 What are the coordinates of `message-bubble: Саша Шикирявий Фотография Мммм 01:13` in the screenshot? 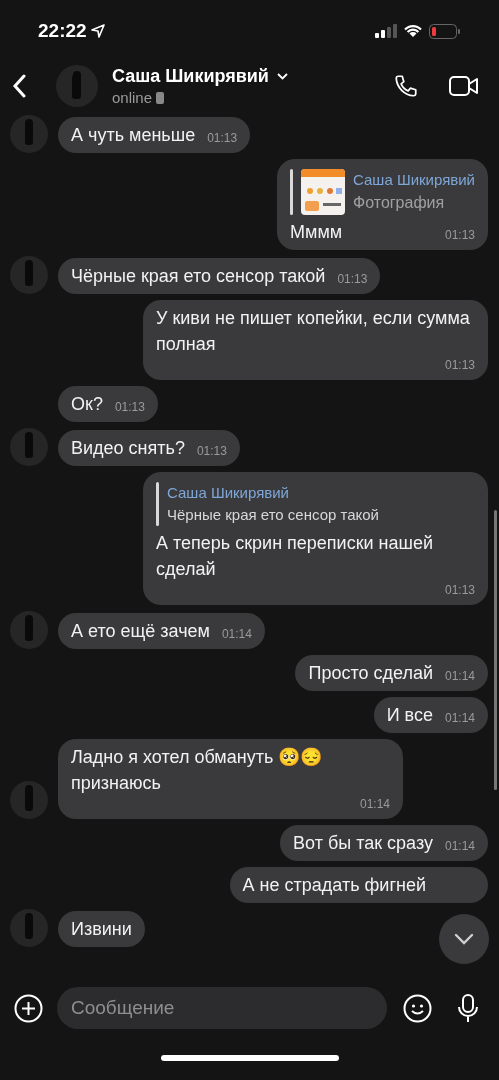 It's located at (382, 204).